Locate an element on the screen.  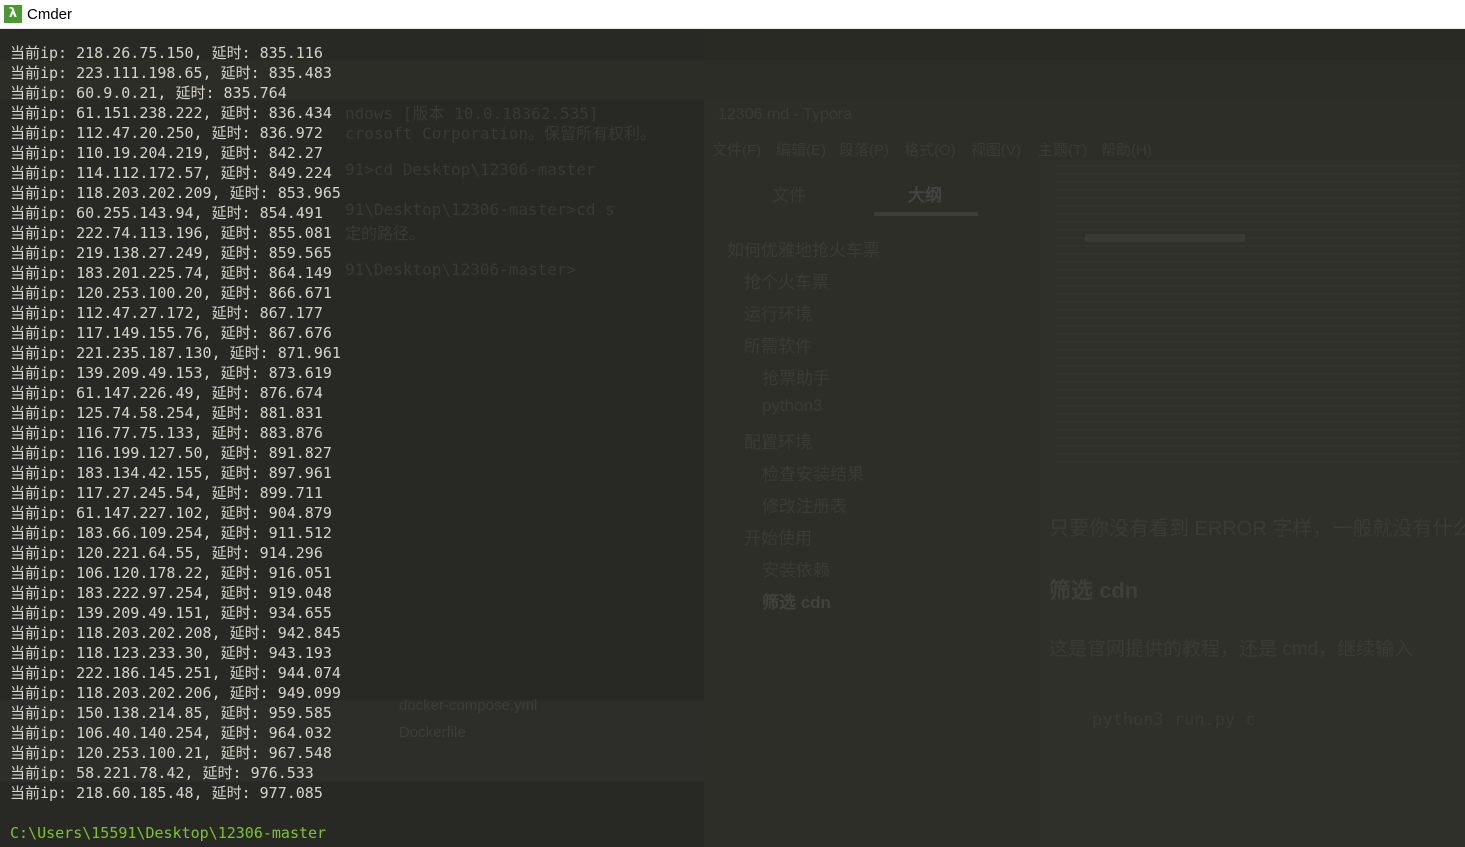
ghost-outline-item: 所需软件 is located at coordinates (778, 346).